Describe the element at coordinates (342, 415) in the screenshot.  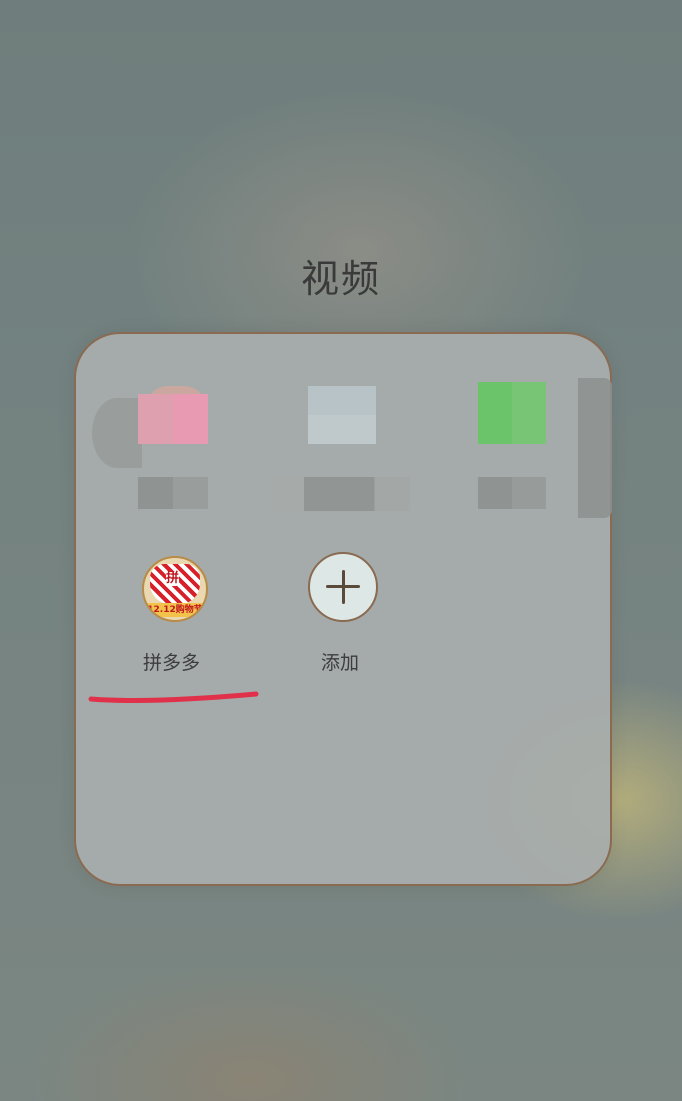
I see `blurred-app-2-icon` at that location.